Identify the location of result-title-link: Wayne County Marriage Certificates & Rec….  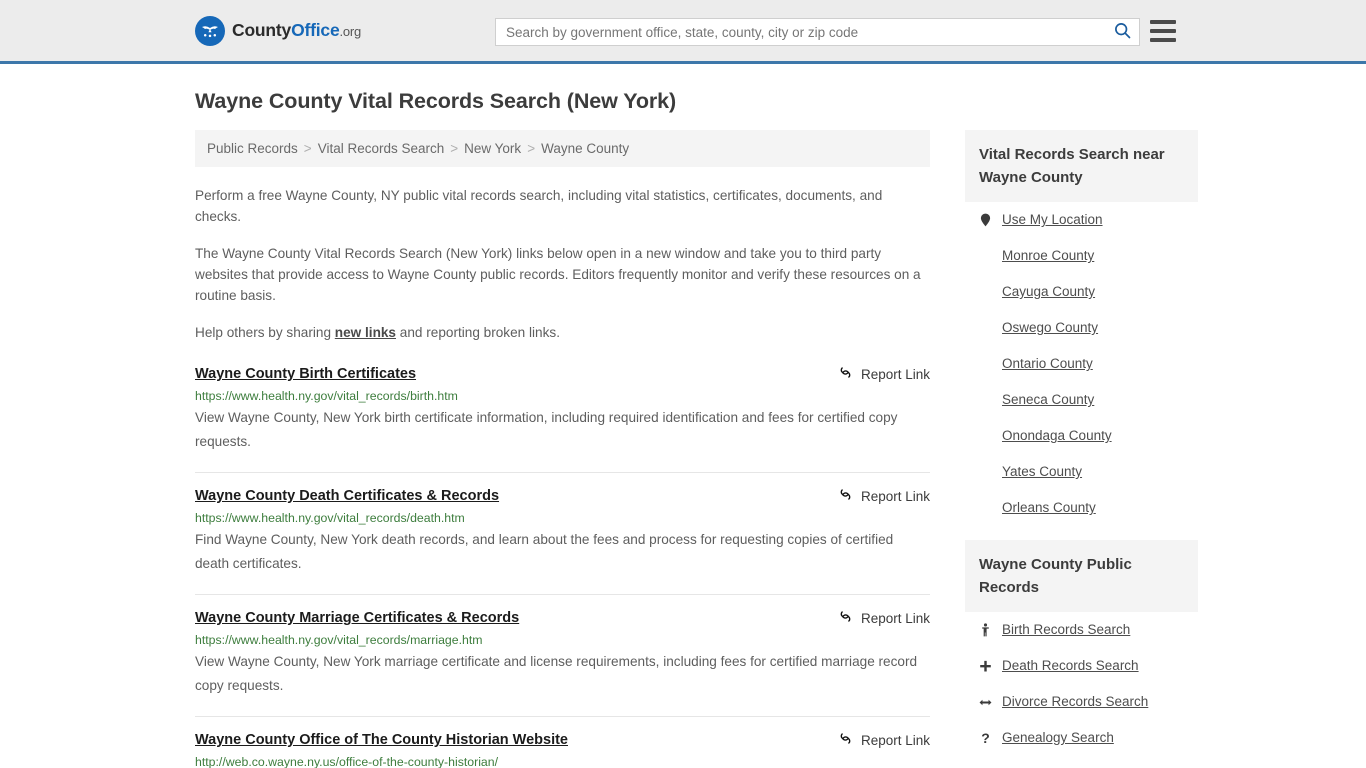
(357, 618).